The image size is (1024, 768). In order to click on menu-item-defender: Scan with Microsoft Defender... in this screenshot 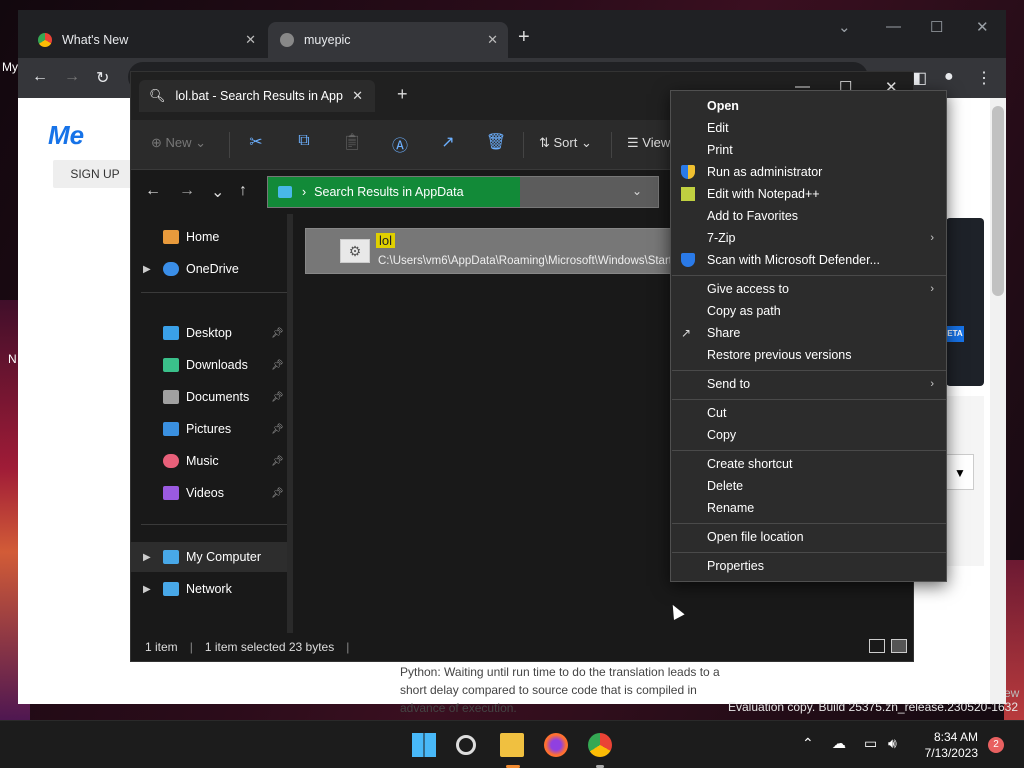, I will do `click(808, 260)`.